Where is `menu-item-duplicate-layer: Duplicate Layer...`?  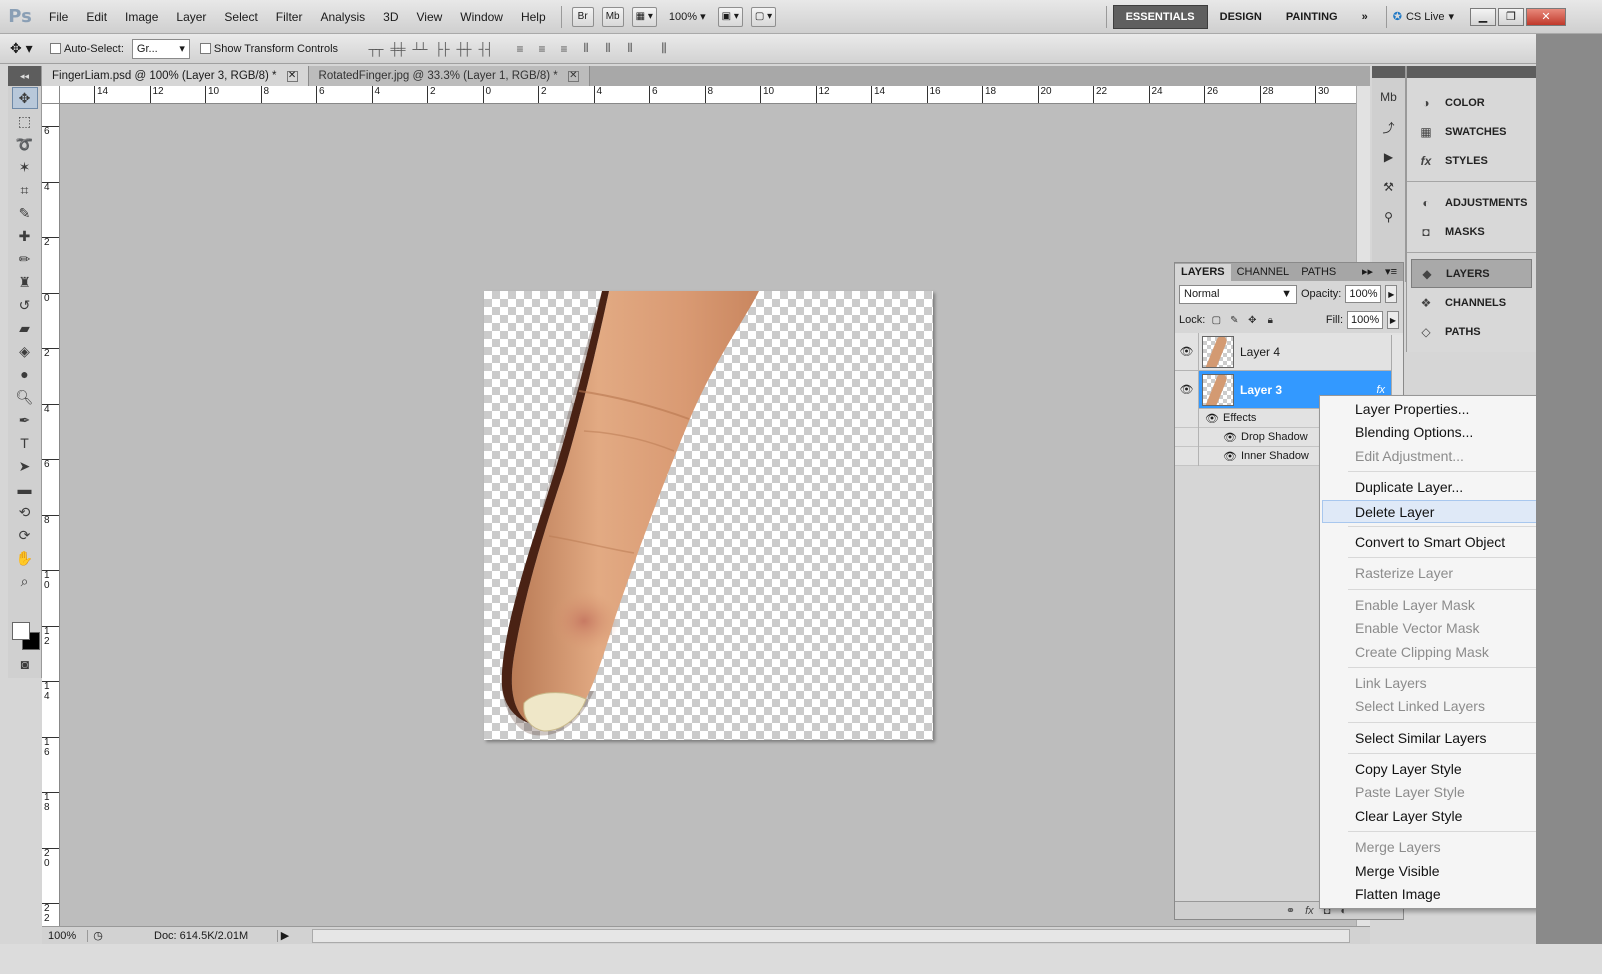
menu-item-duplicate-layer: Duplicate Layer... is located at coordinates (1443, 487).